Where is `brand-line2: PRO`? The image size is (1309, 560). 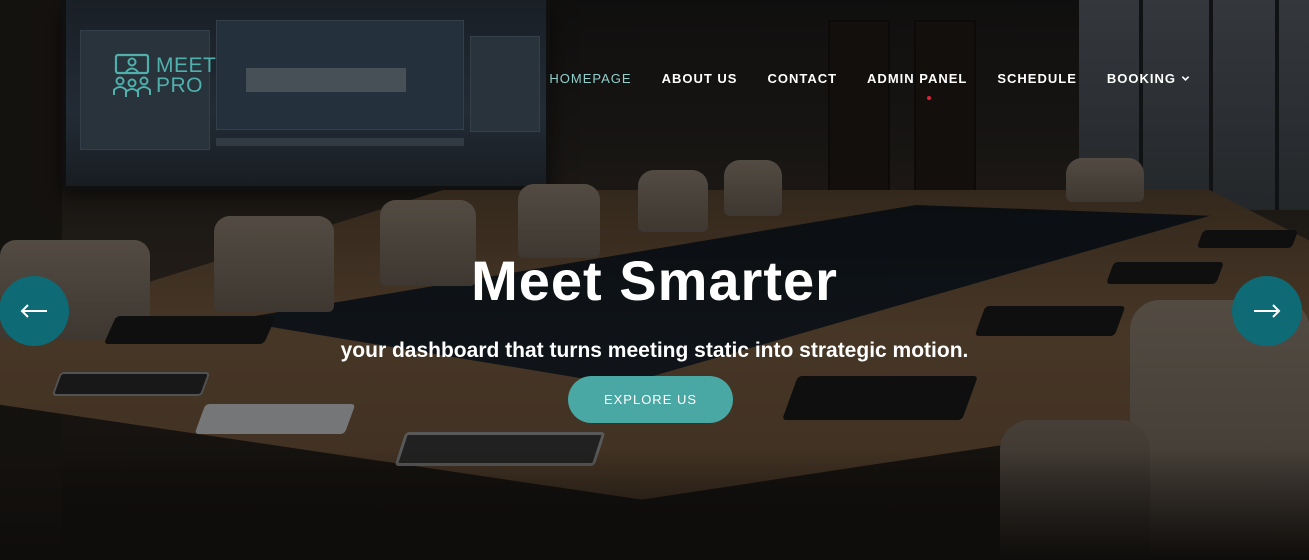 brand-line2: PRO is located at coordinates (180, 85).